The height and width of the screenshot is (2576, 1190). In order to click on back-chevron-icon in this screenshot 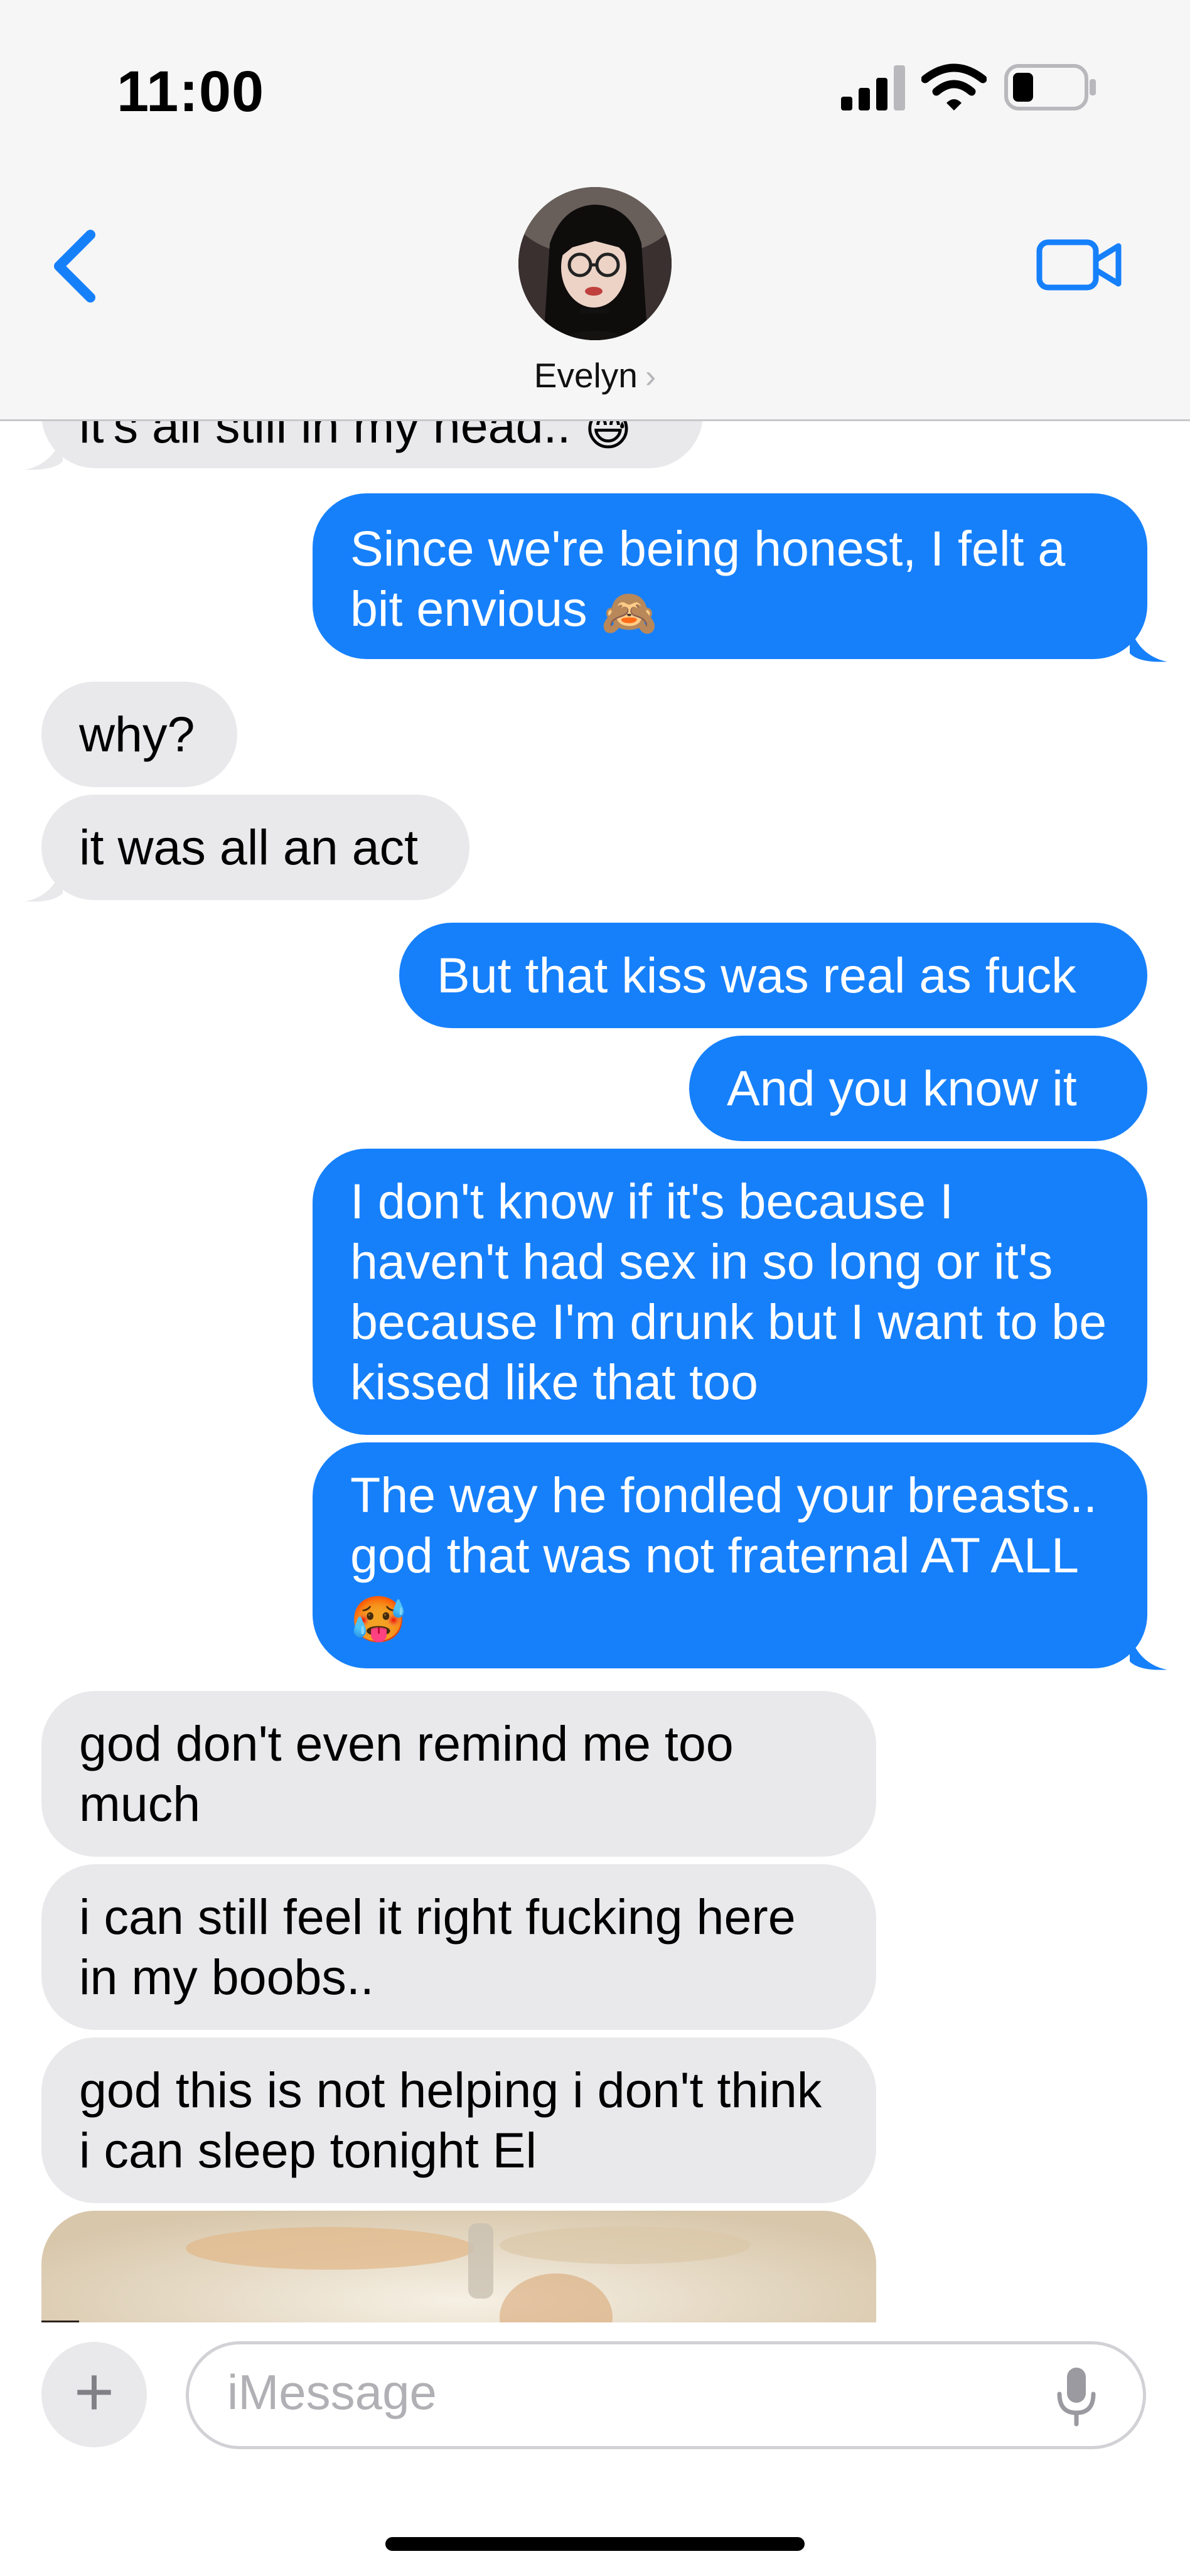, I will do `click(75, 266)`.